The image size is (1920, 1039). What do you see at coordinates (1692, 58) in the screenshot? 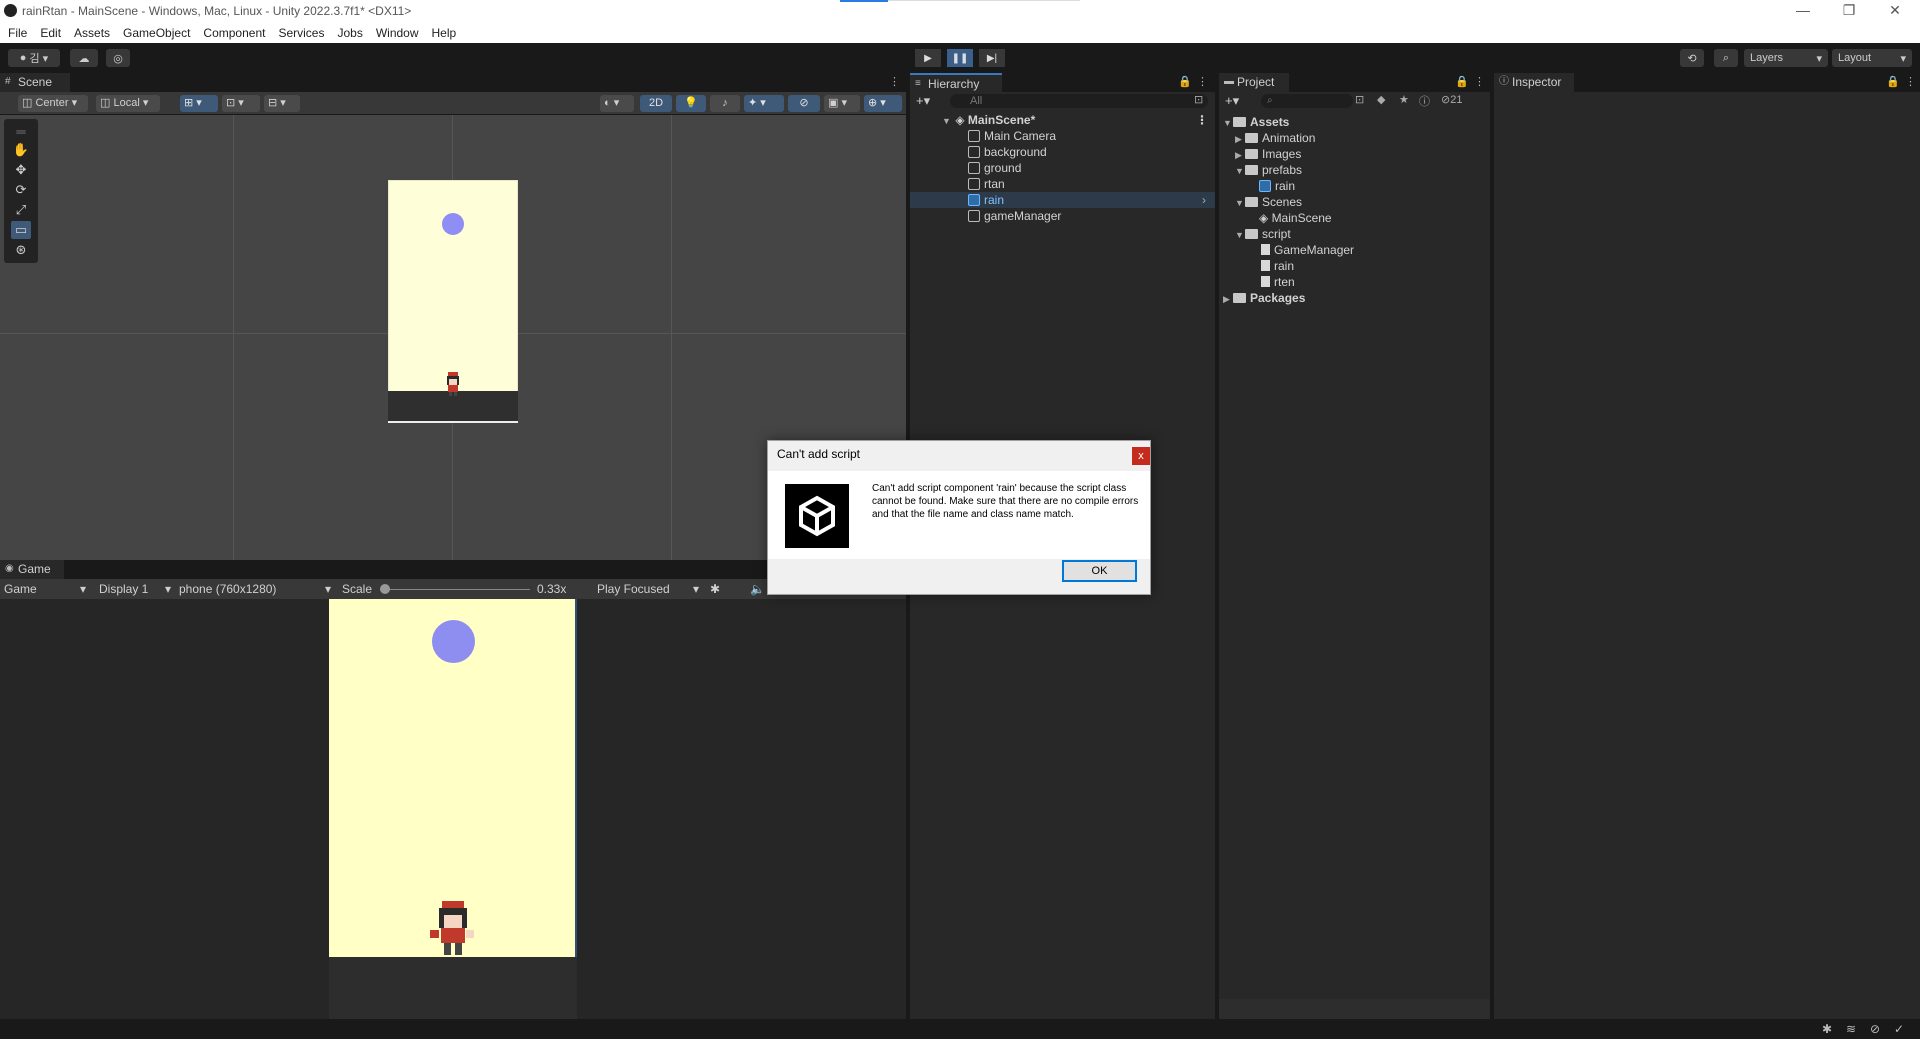
I see `history-icon: ⟲` at bounding box center [1692, 58].